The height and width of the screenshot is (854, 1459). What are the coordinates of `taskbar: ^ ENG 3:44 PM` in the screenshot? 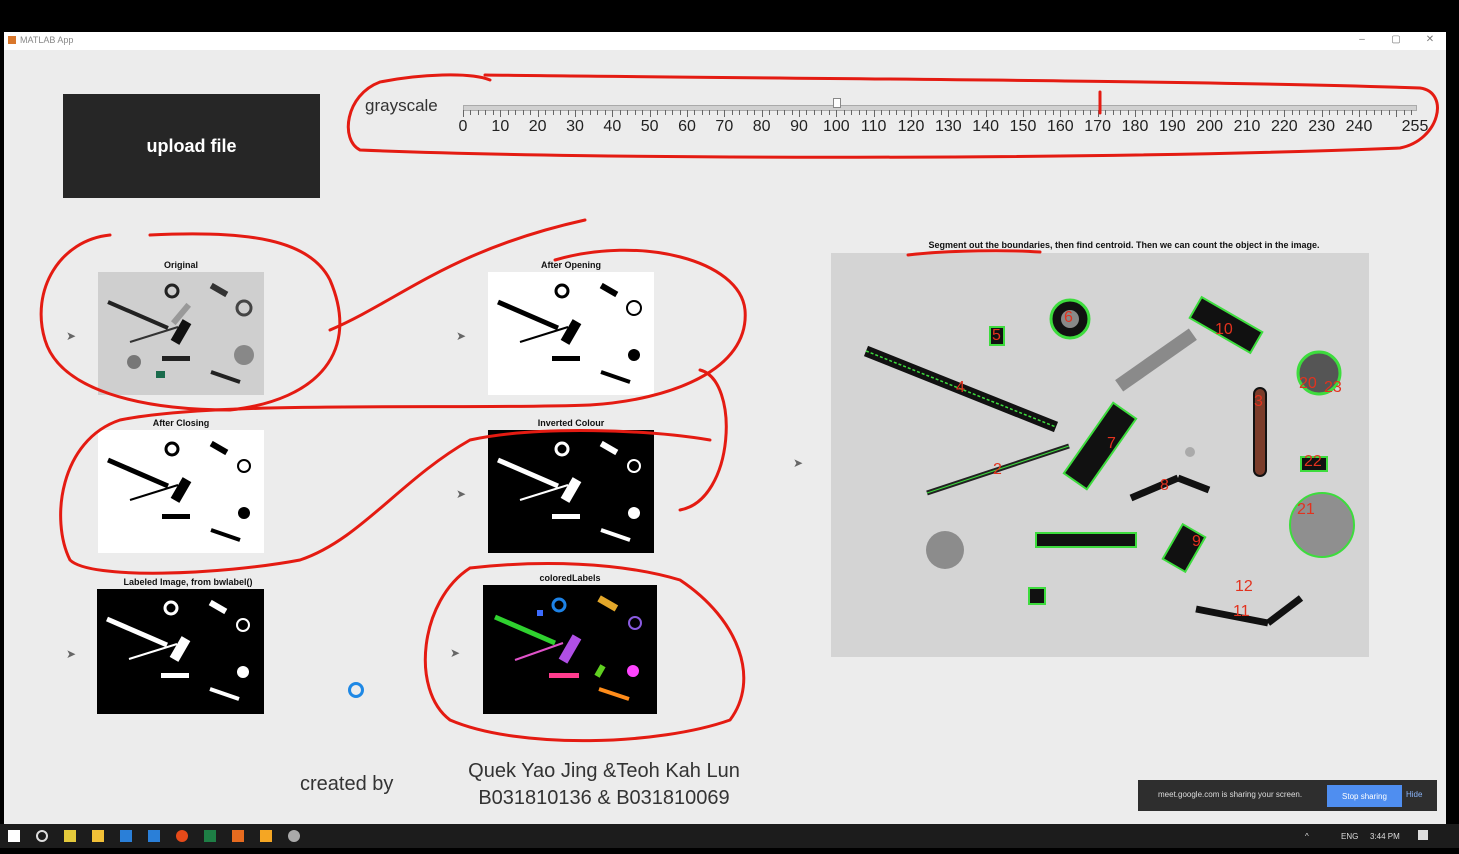 It's located at (729, 836).